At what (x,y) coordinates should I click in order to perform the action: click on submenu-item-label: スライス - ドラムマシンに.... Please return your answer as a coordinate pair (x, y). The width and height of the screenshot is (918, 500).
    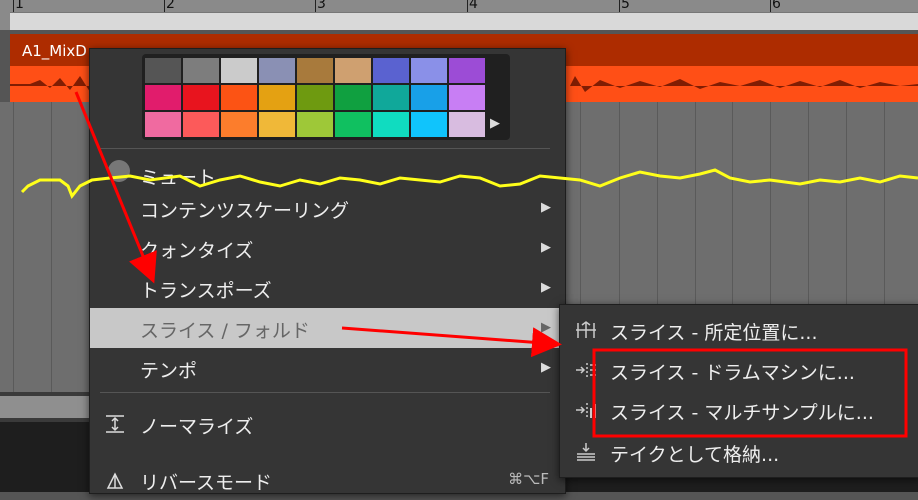
    Looking at the image, I should click on (732, 373).